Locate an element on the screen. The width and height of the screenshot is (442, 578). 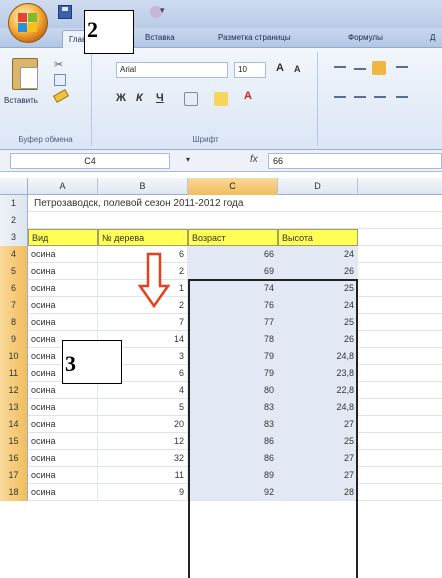
row-number: 5 is located at coordinates (14, 271).